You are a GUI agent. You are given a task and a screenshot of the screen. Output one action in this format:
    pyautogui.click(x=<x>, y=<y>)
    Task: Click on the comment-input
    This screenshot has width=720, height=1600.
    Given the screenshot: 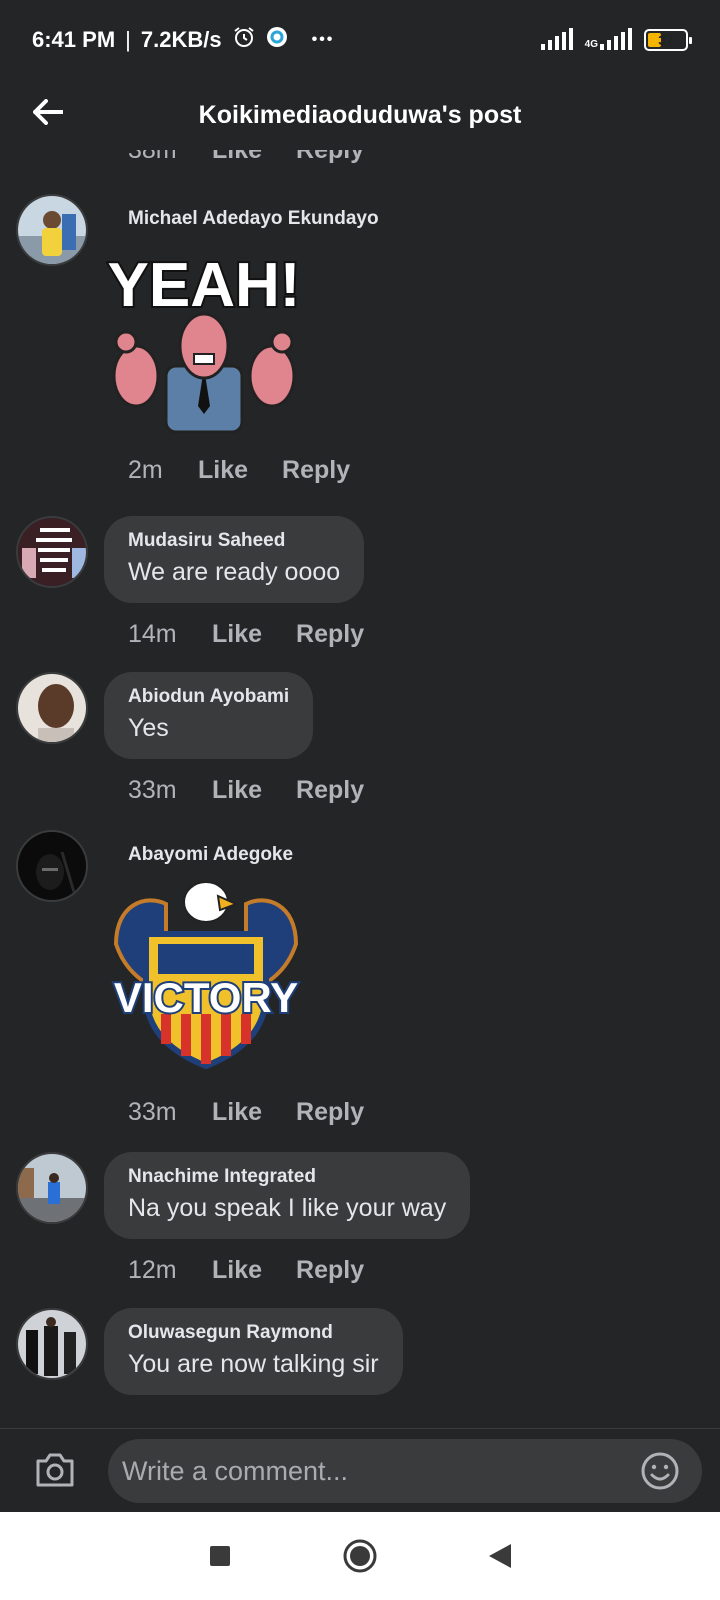 What is the action you would take?
    pyautogui.click(x=405, y=1471)
    